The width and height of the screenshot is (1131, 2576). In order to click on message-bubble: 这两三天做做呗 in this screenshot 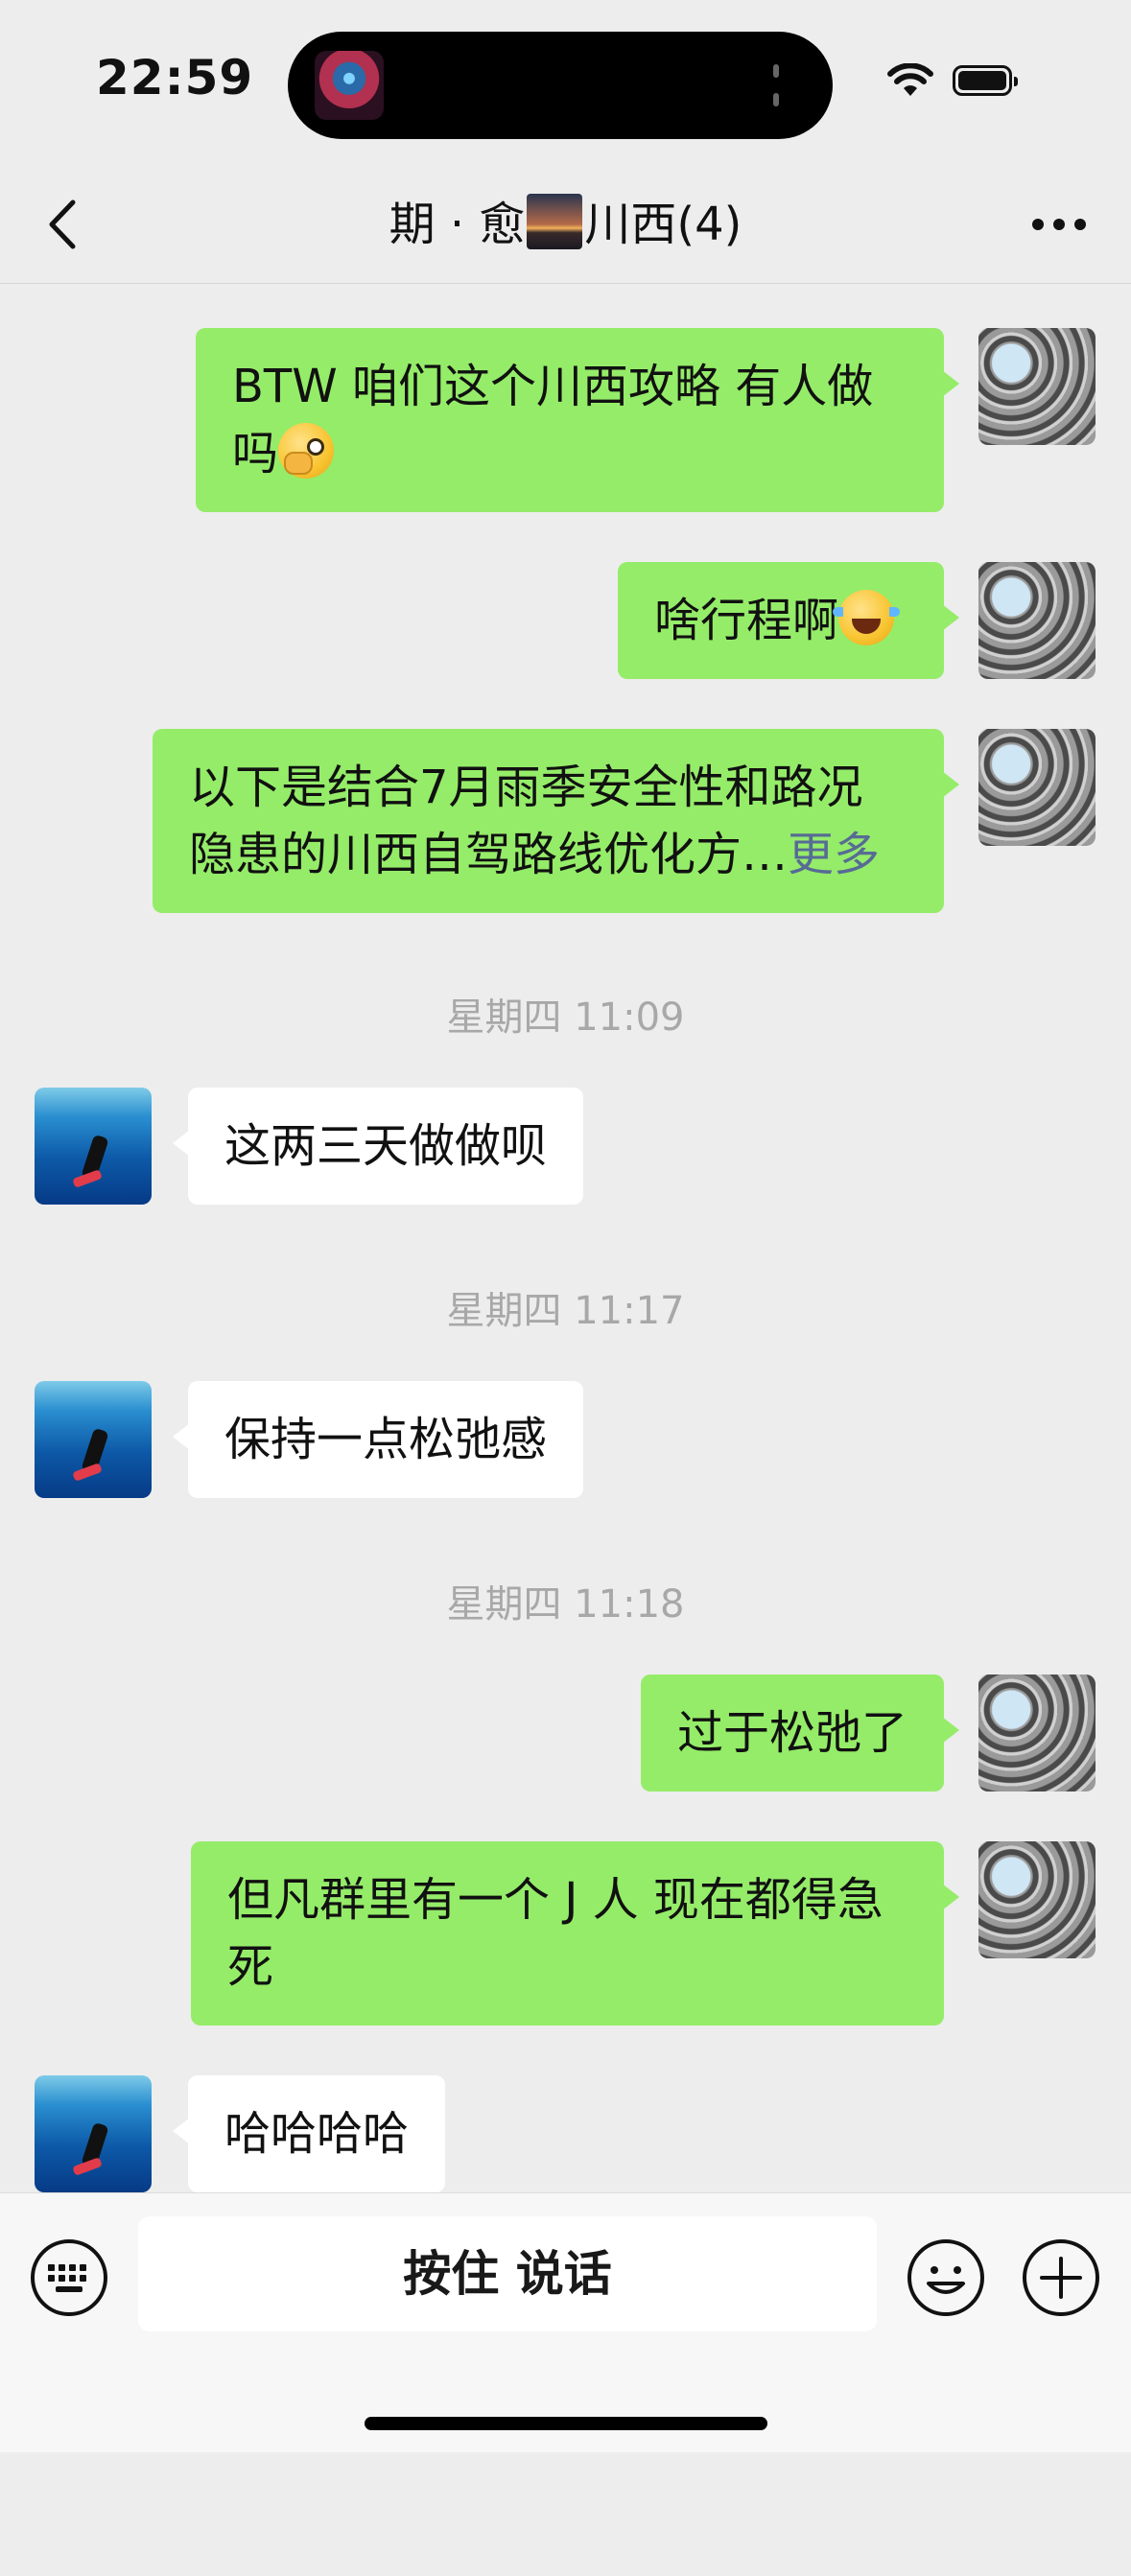, I will do `click(378, 1146)`.